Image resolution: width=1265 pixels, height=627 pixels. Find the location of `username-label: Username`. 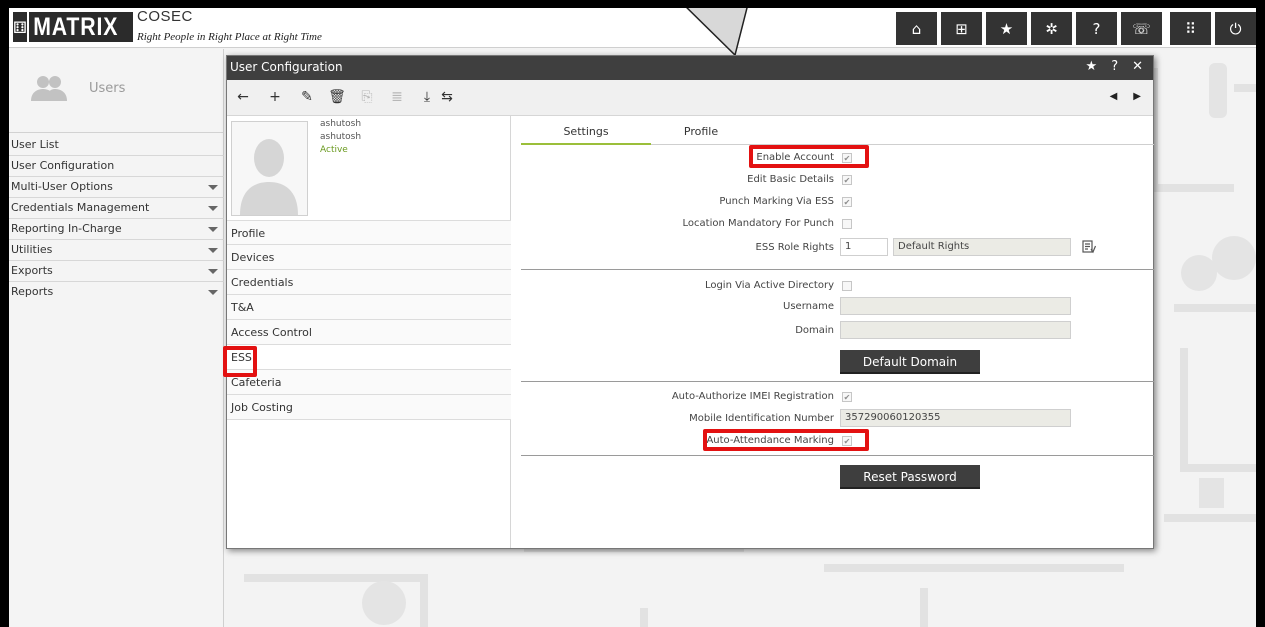

username-label: Username is located at coordinates (808, 306).